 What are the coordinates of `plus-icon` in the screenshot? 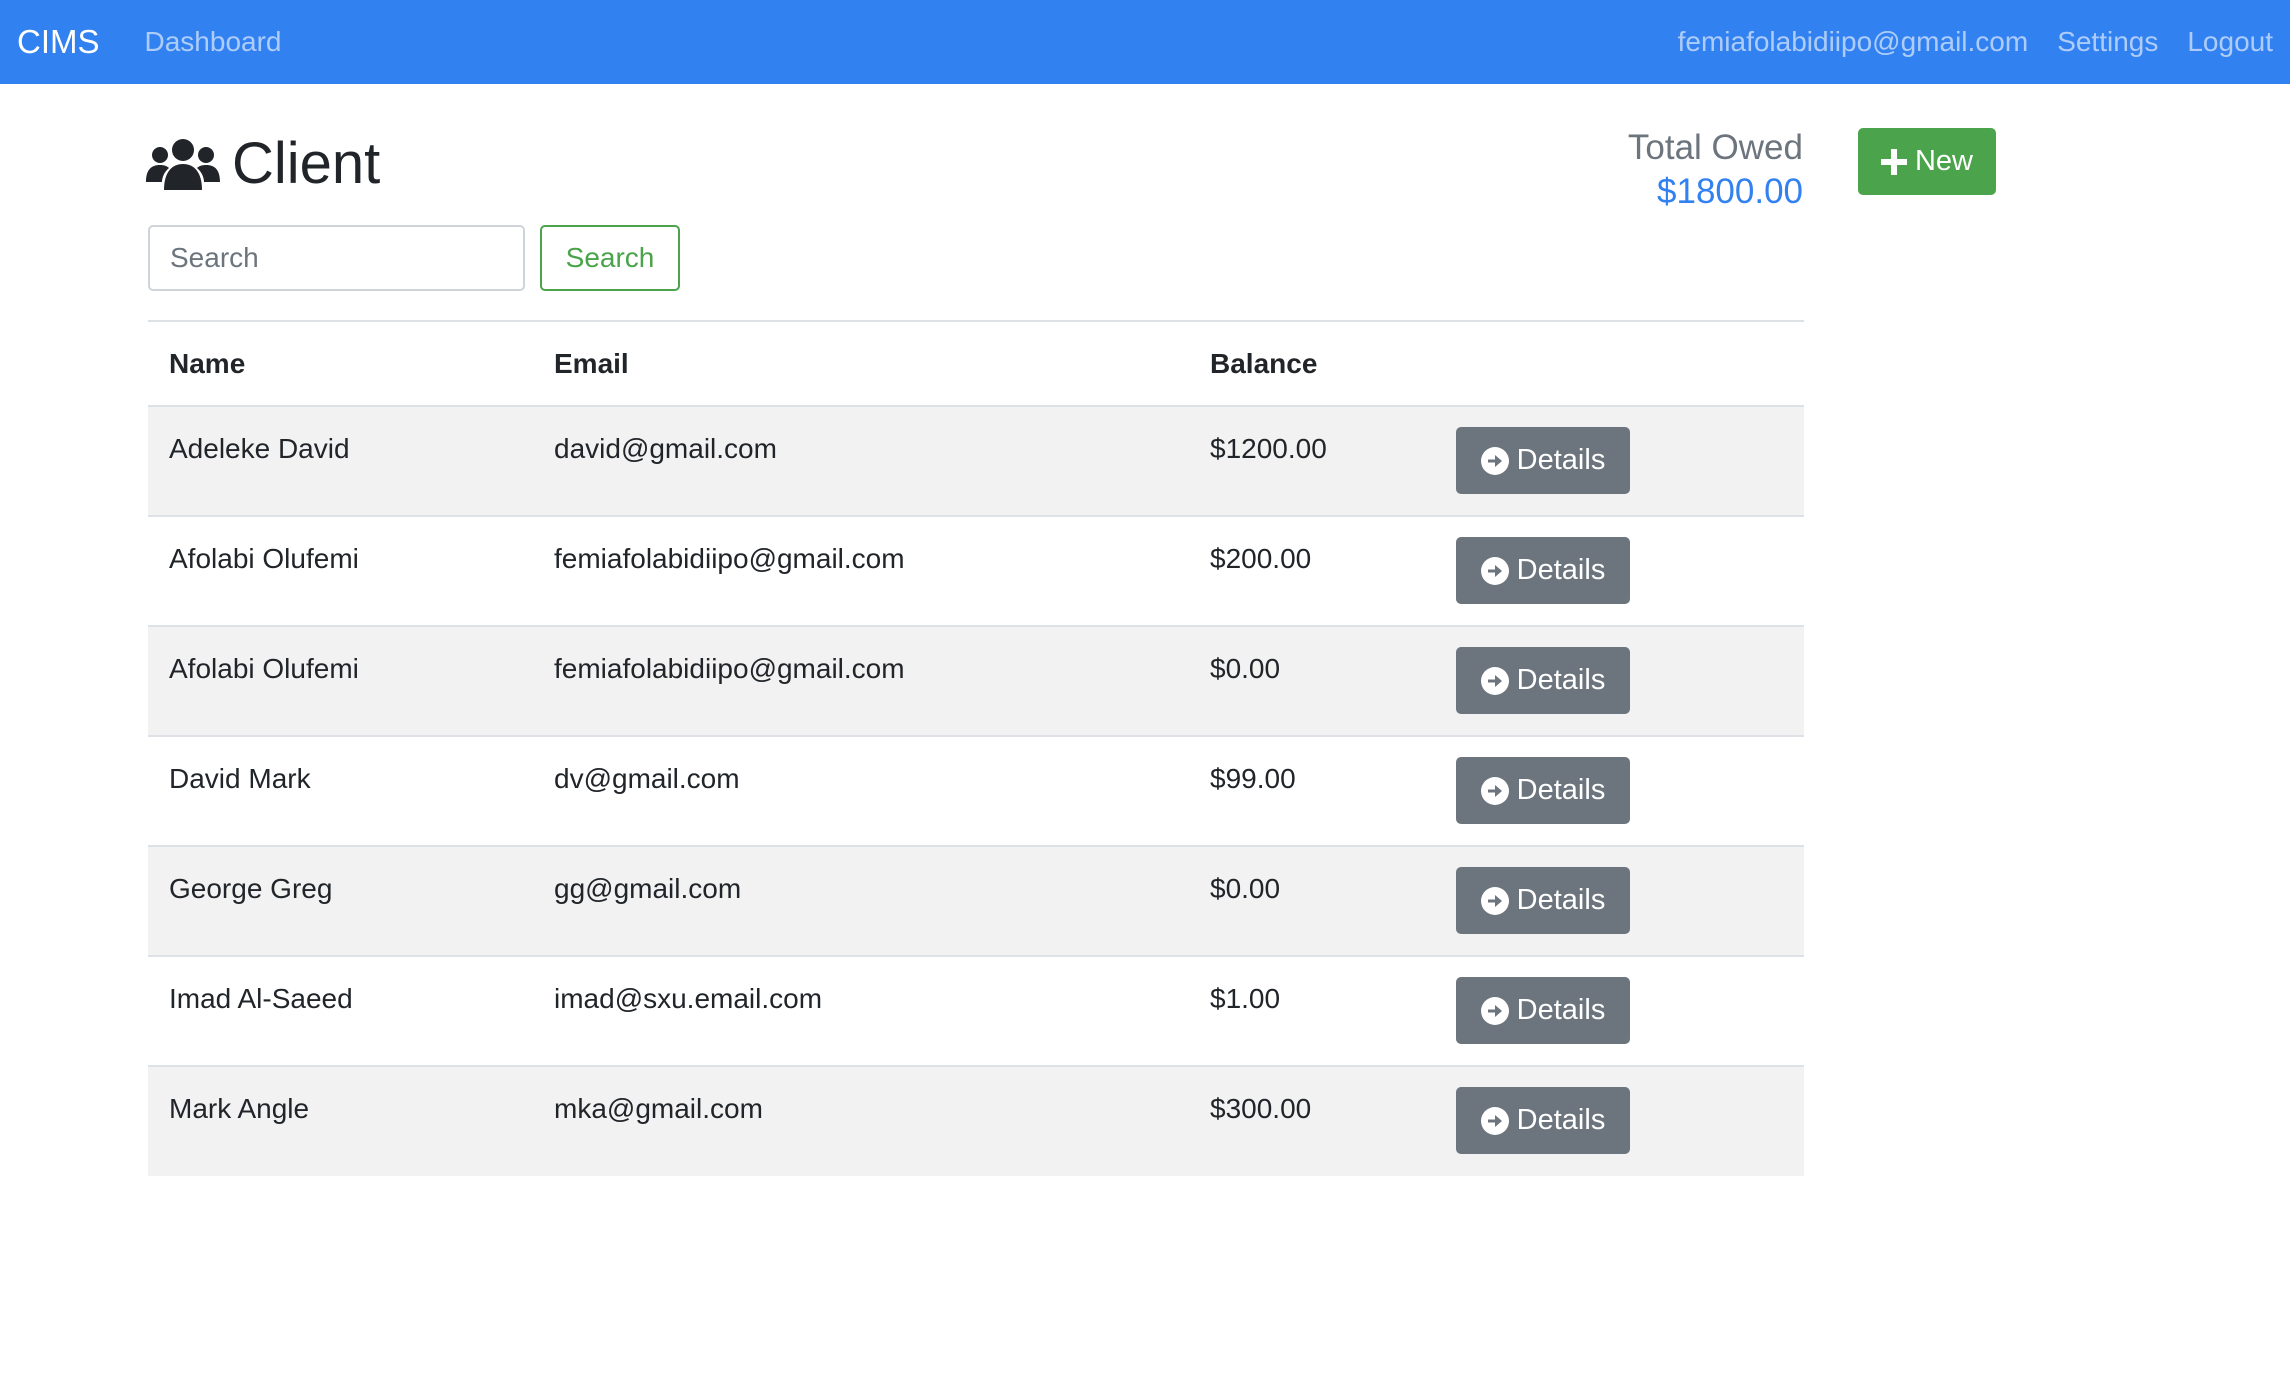 It's located at (1893, 161).